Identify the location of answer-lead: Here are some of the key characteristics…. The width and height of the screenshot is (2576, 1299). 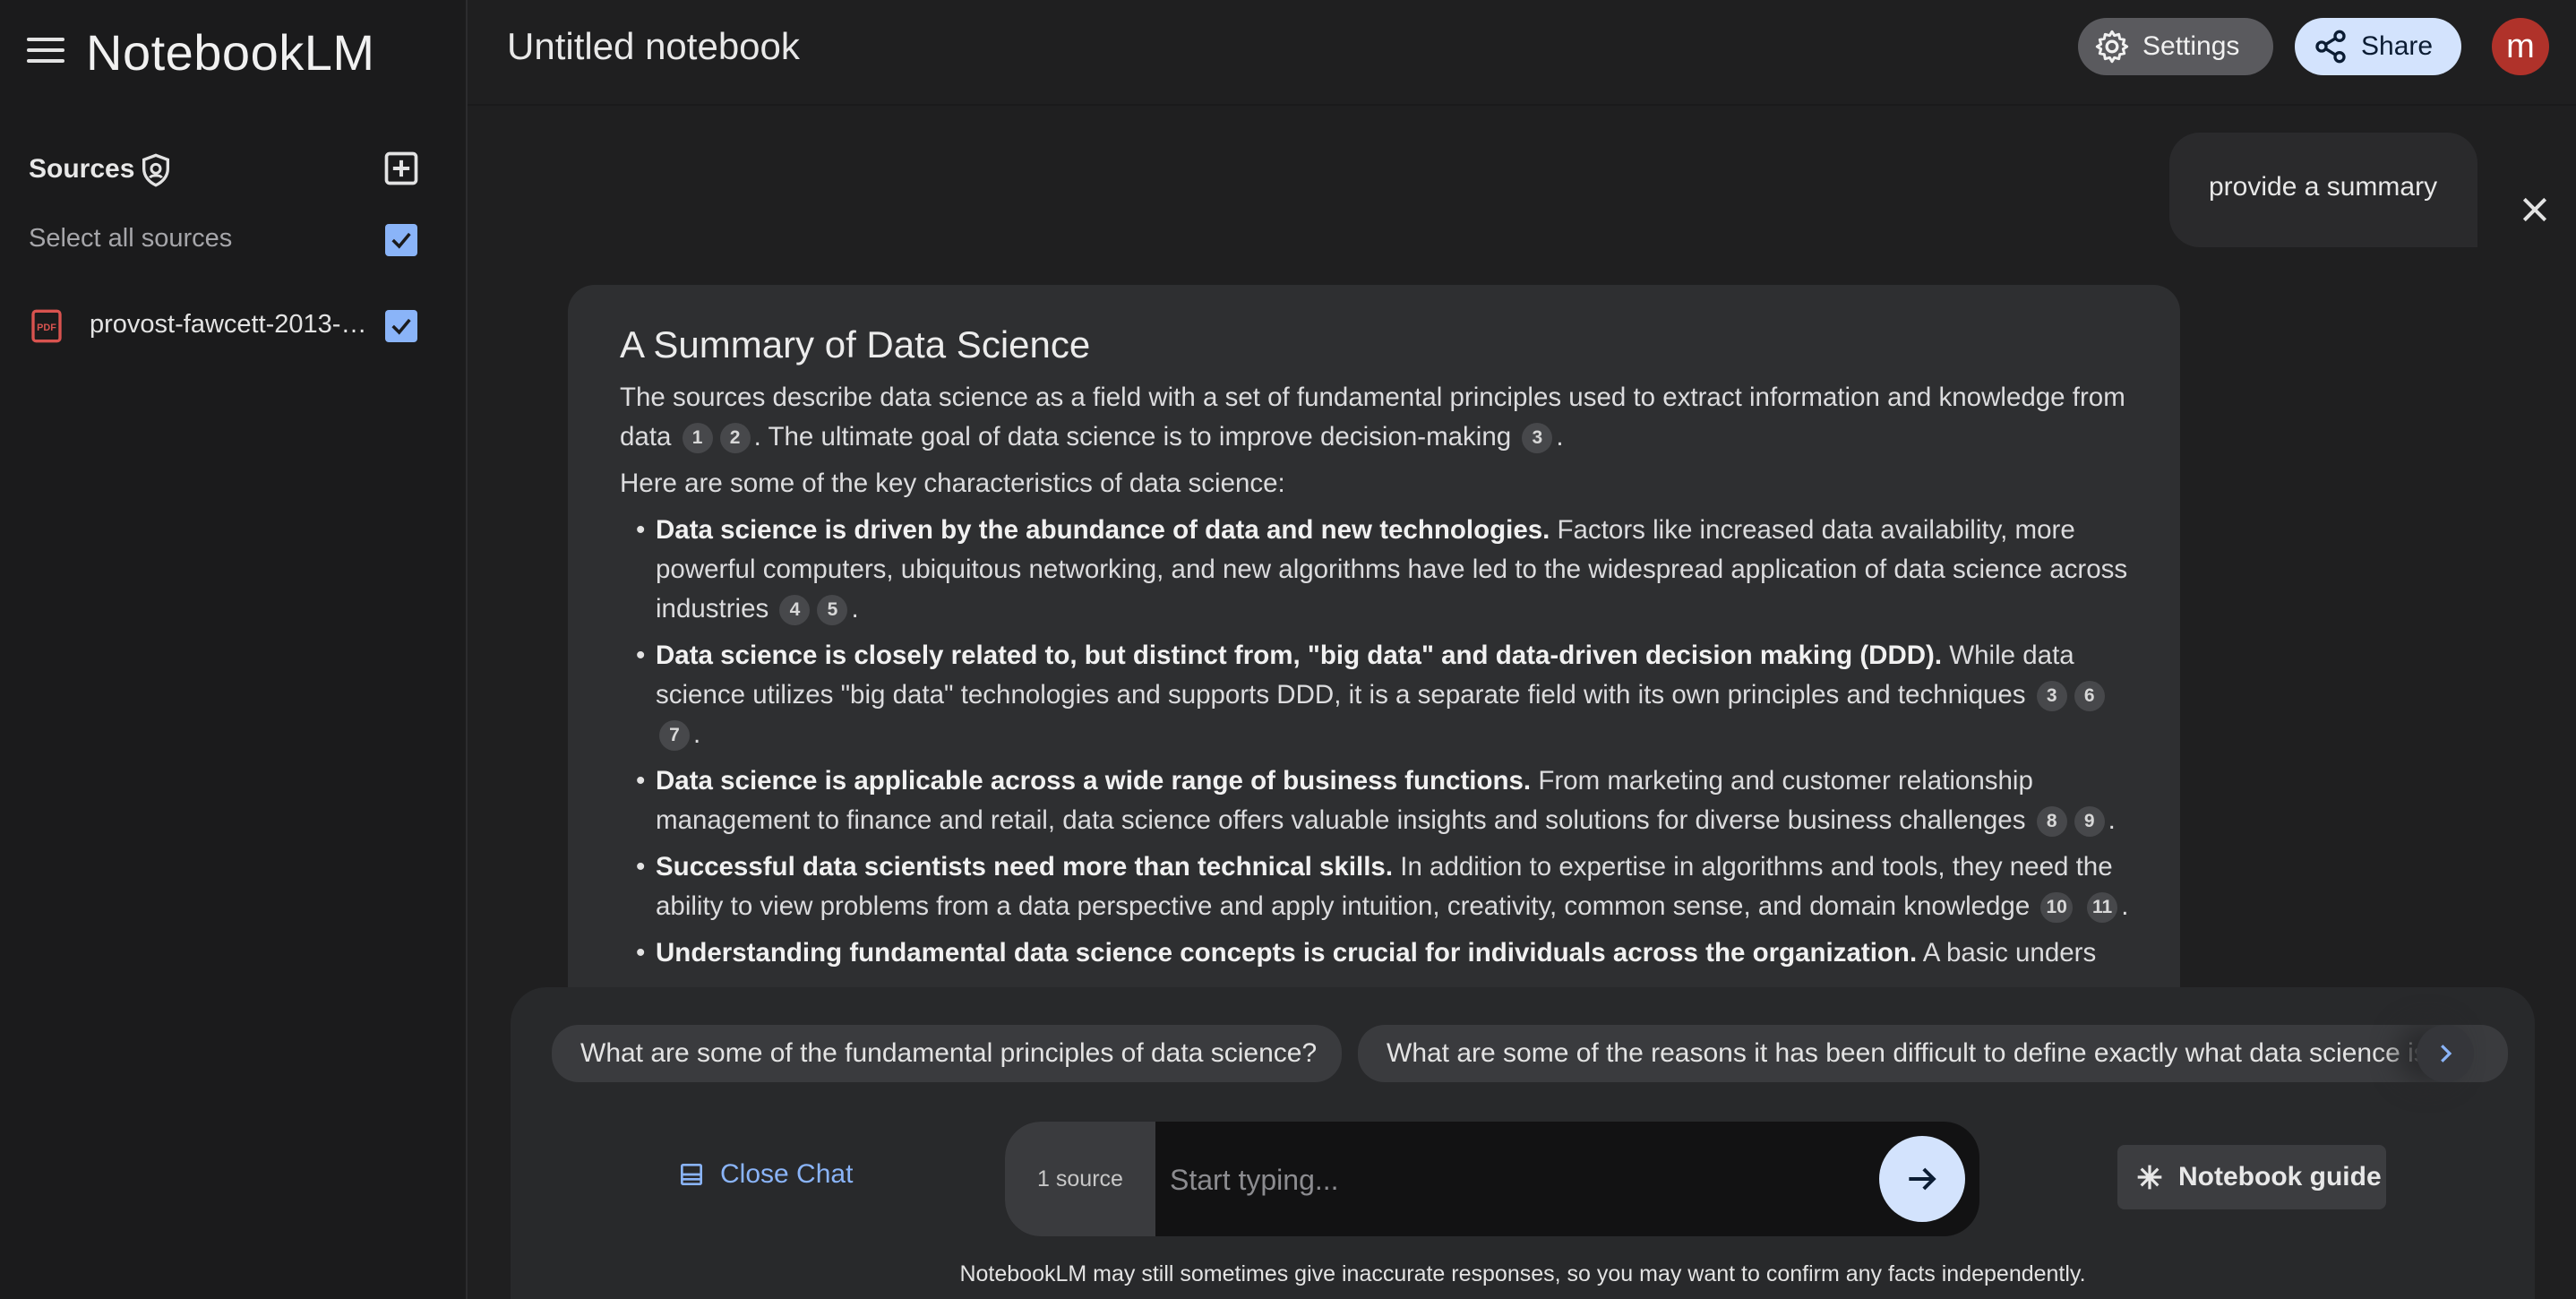
(952, 484).